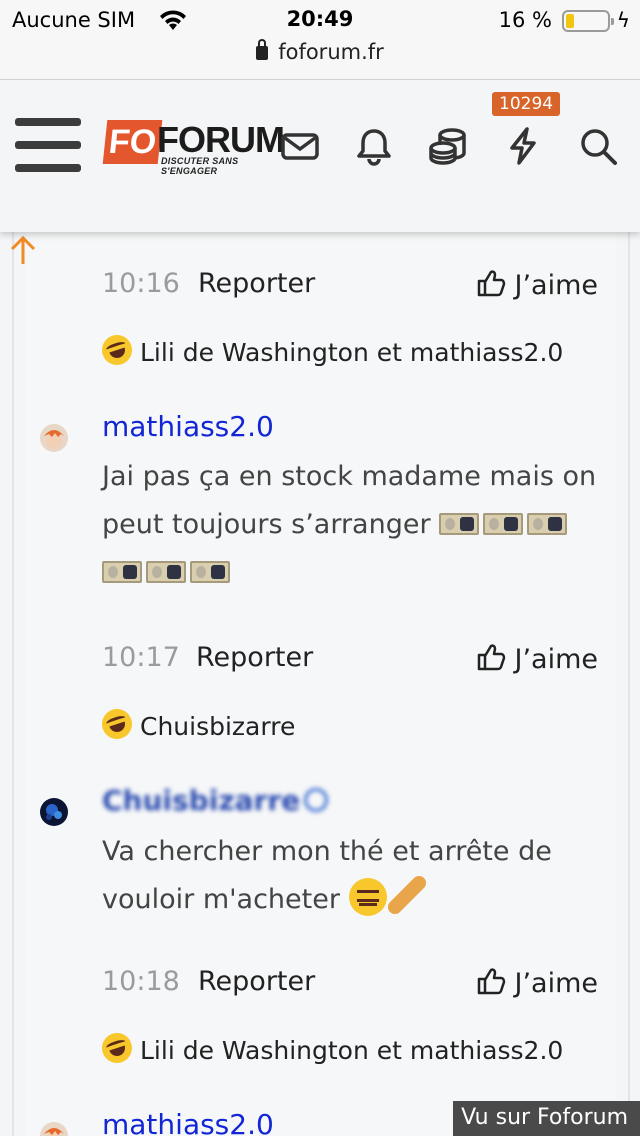 The height and width of the screenshot is (1136, 640). I want to click on app-header: FO FORUM DISCUTER SANS S'ENGAGER 10294, so click(320, 156).